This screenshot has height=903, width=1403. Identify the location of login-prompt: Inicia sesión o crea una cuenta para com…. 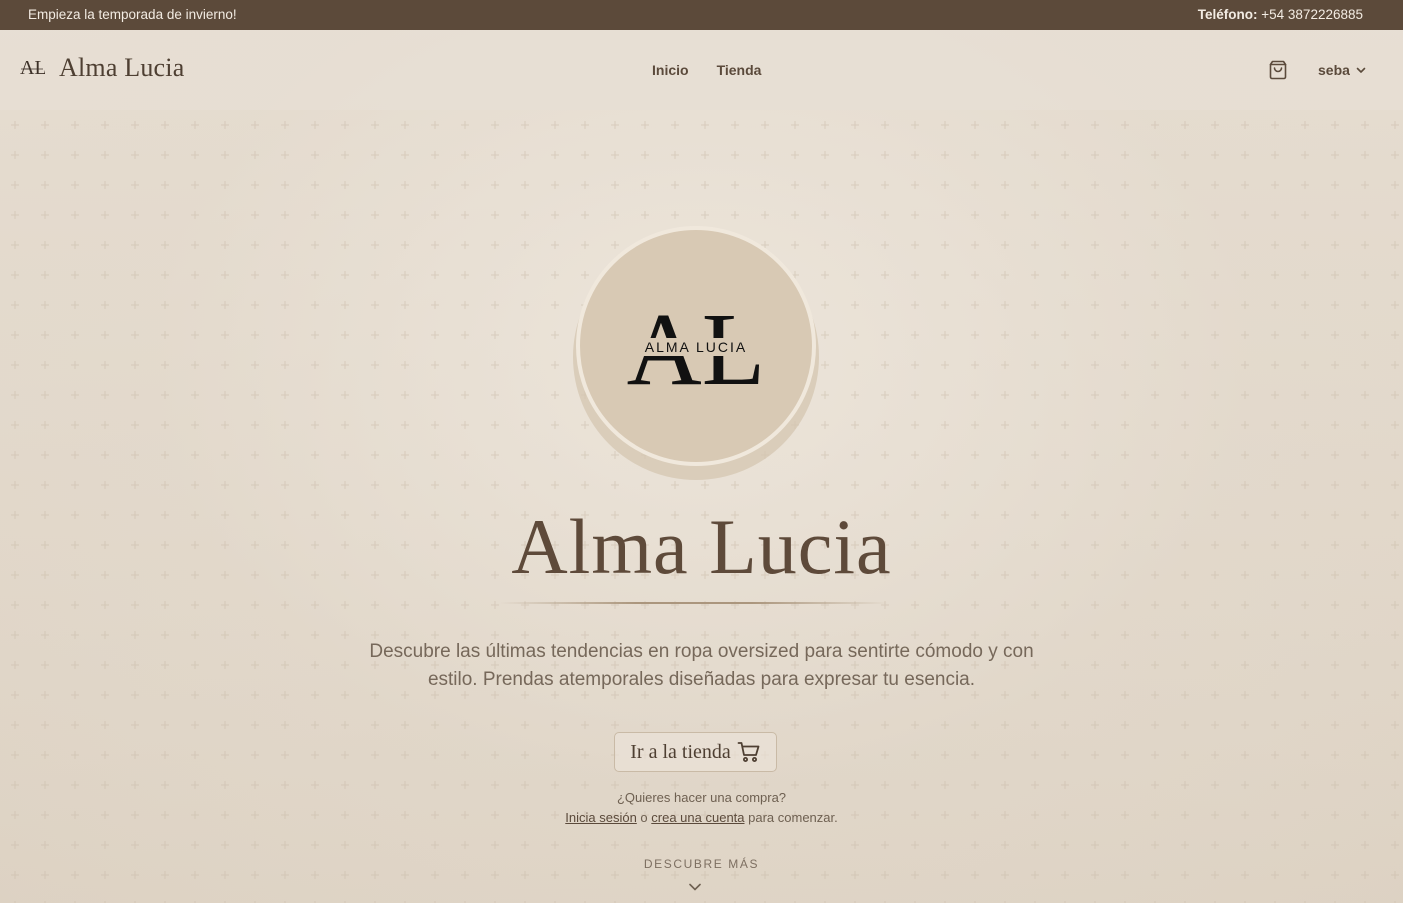
(701, 817).